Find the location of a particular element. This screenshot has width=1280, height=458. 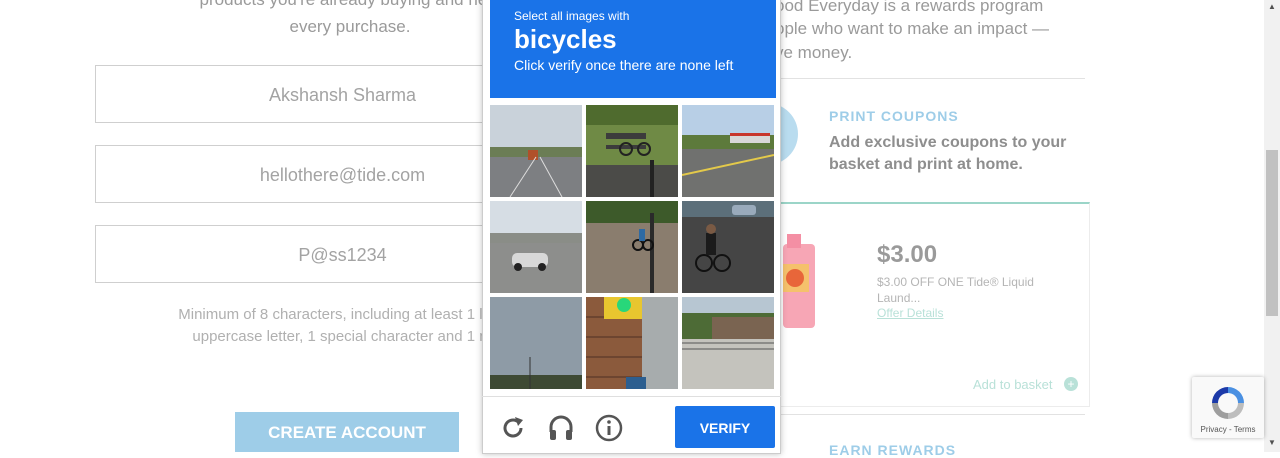

scrollbar-thumb is located at coordinates (1272, 233).